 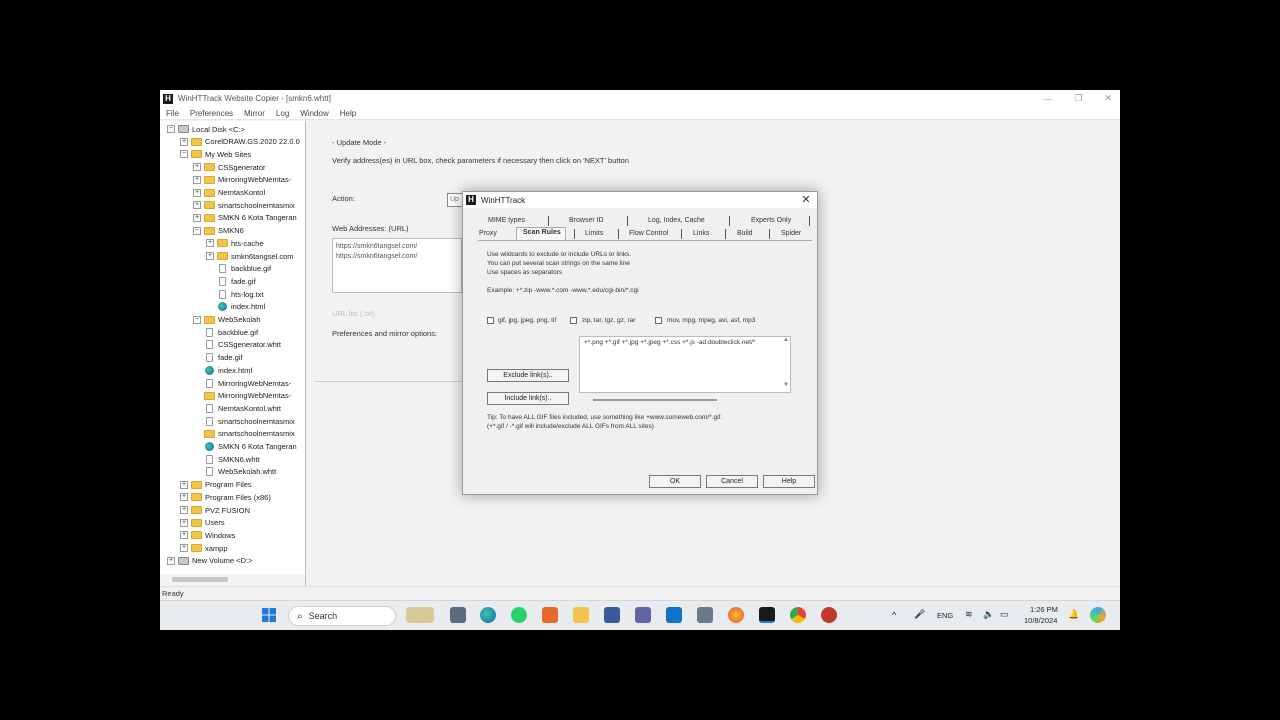 I want to click on wifi-icon: ≋, so click(x=969, y=614).